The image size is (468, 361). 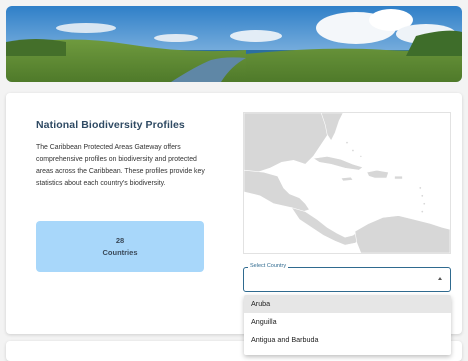 I want to click on countries-stat-box: 28 Countries, so click(x=120, y=246).